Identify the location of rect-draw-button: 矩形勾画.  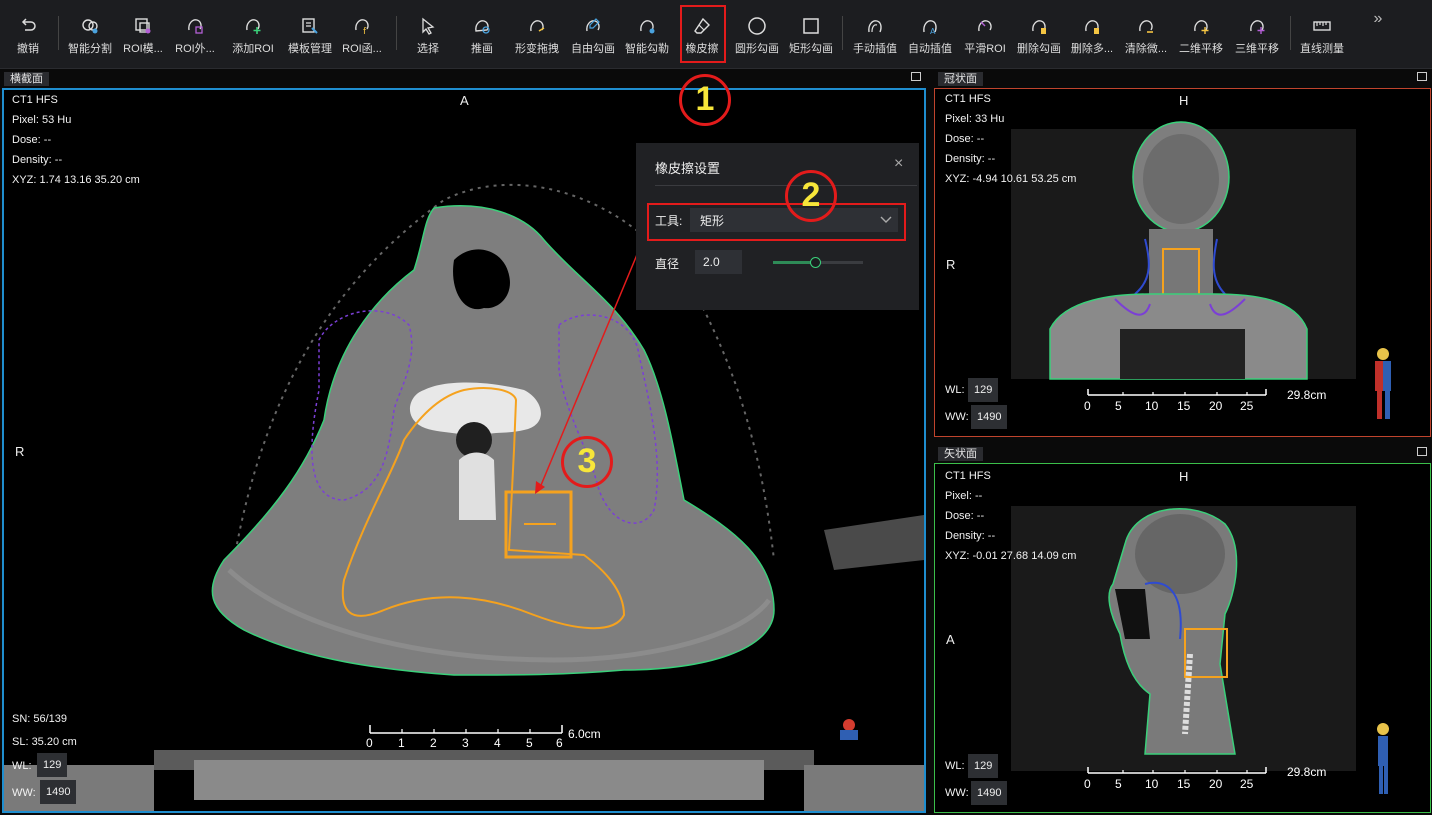
(811, 34).